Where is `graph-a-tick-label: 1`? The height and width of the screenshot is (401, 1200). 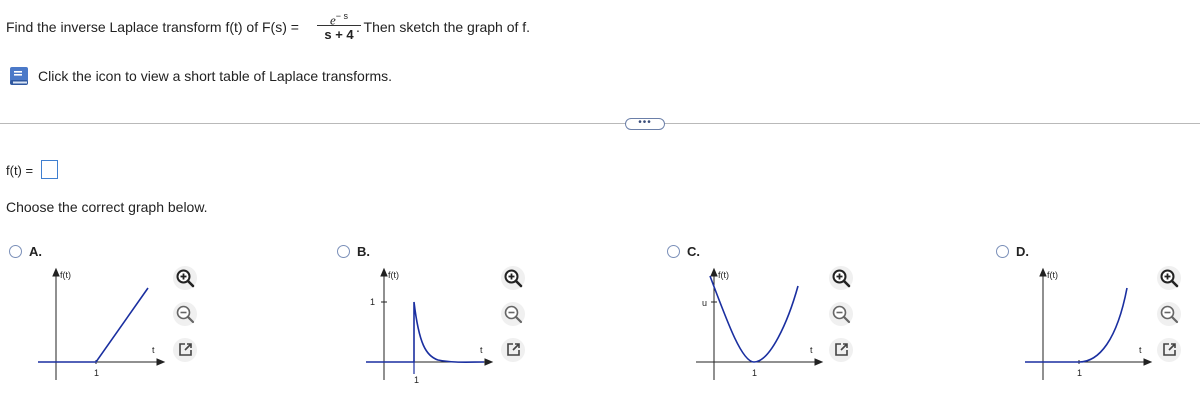 graph-a-tick-label: 1 is located at coordinates (96, 373).